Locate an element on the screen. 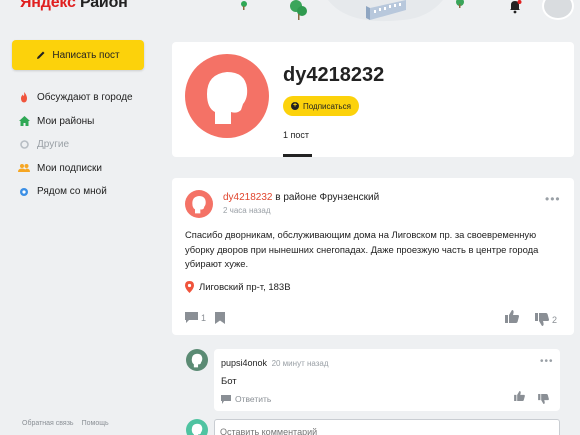 This screenshot has height=435, width=580. new-comment-input is located at coordinates (387, 427).